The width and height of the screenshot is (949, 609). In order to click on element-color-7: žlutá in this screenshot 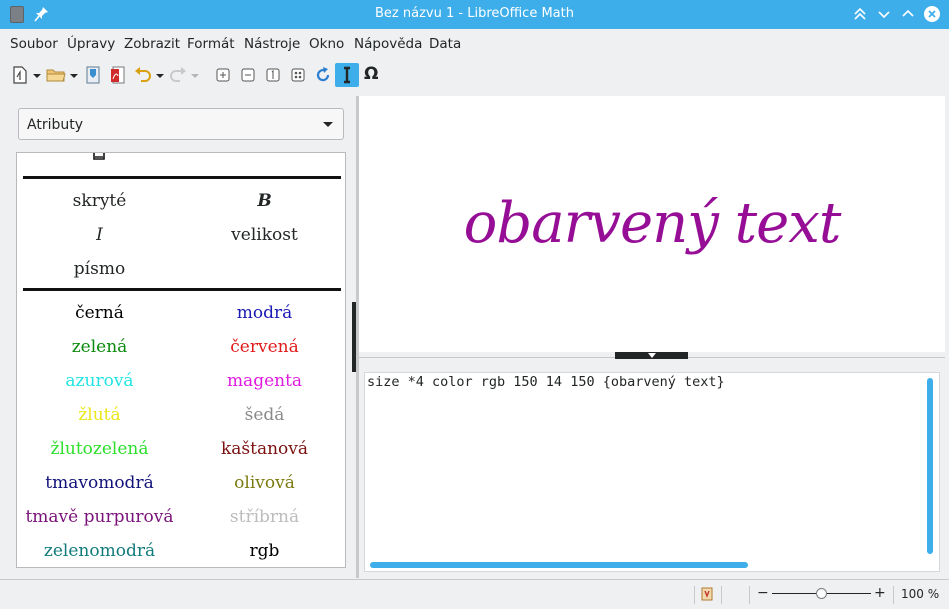, I will do `click(99, 415)`.